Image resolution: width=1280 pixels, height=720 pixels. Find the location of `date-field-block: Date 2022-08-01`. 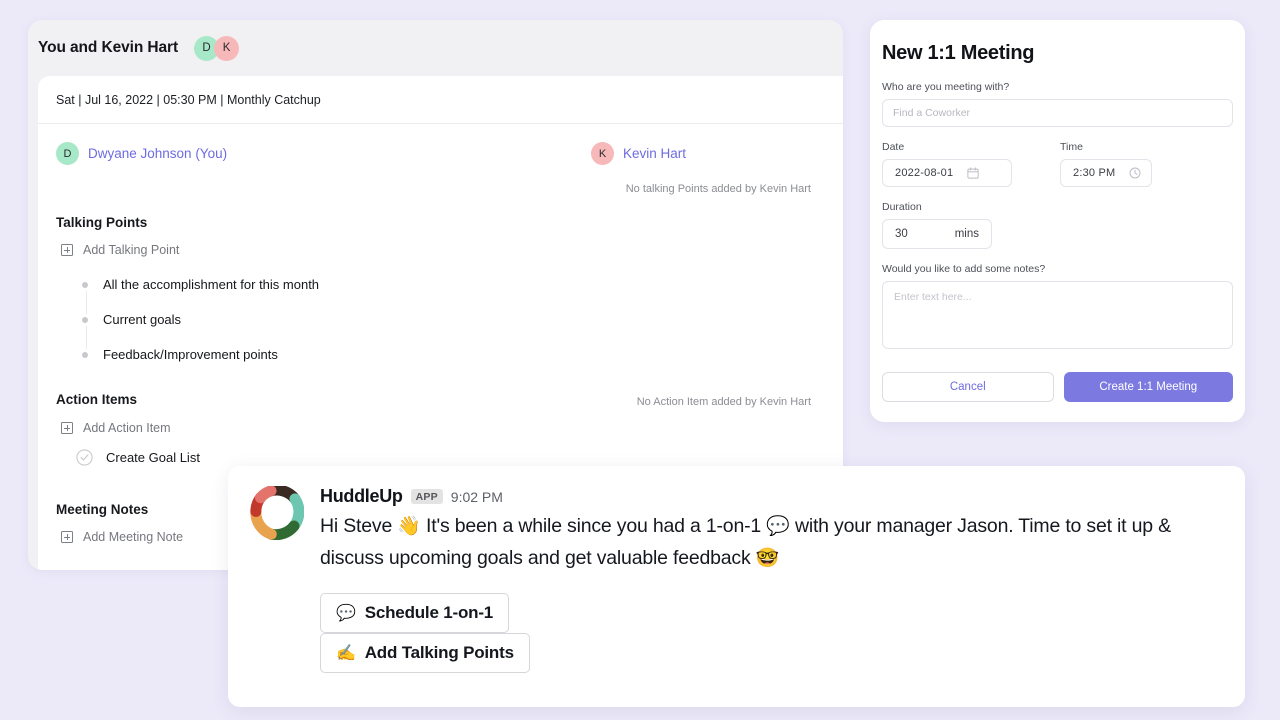

date-field-block: Date 2022-08-01 is located at coordinates (947, 164).